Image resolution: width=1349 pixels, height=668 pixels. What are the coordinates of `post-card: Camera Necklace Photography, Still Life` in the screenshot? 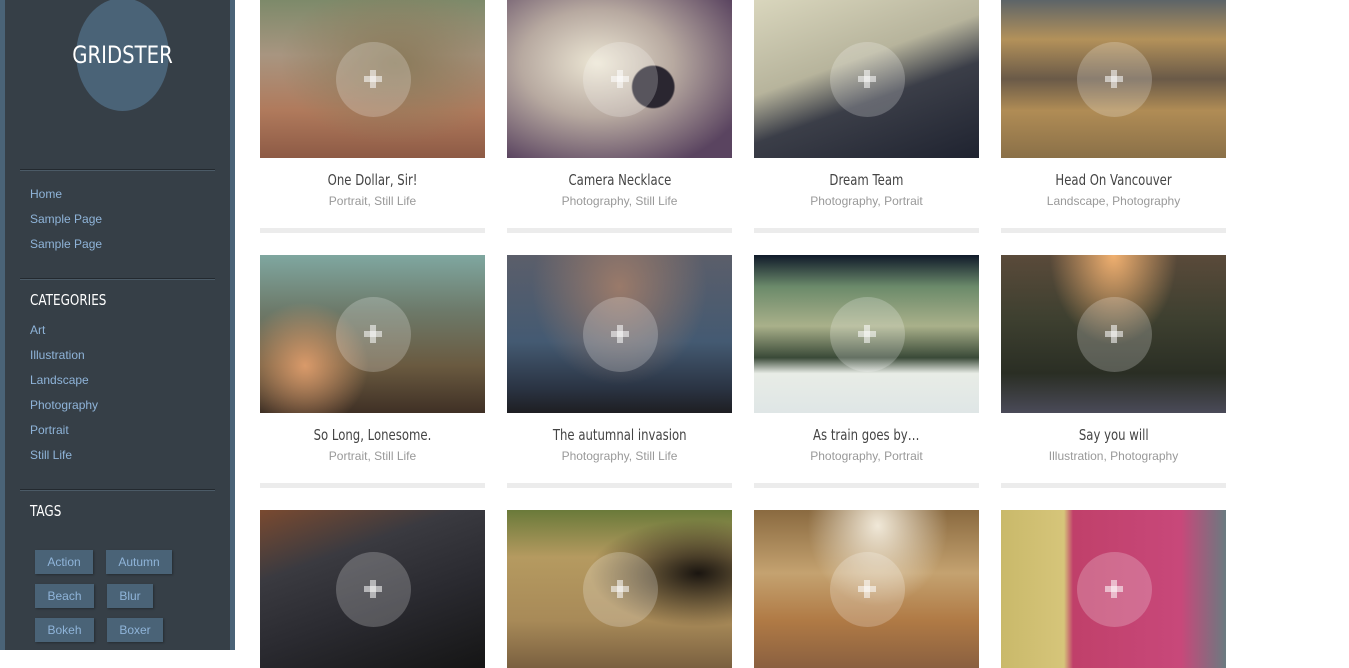 It's located at (619, 116).